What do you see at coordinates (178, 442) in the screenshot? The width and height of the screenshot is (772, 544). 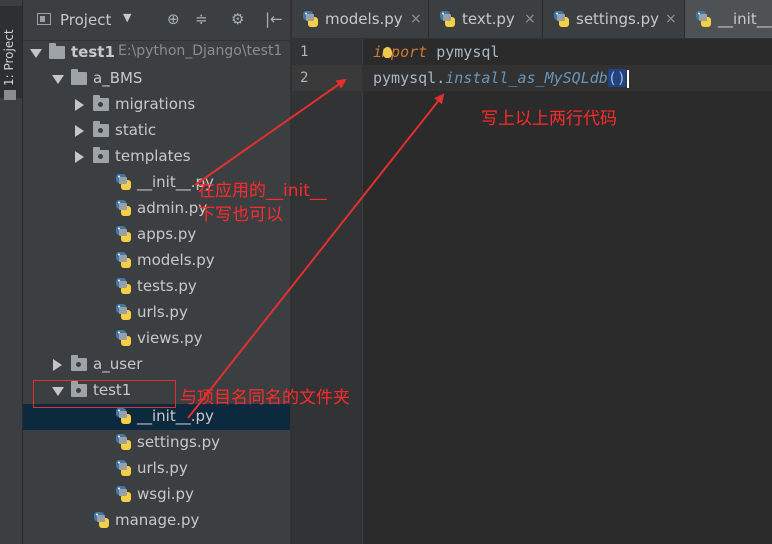 I see `tree-item-label: settings.py` at bounding box center [178, 442].